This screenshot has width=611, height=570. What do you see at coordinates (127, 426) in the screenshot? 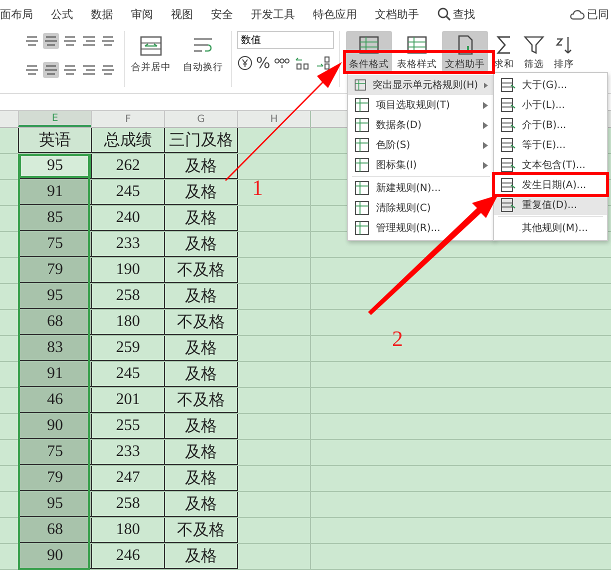
I see `table-cell: 255` at bounding box center [127, 426].